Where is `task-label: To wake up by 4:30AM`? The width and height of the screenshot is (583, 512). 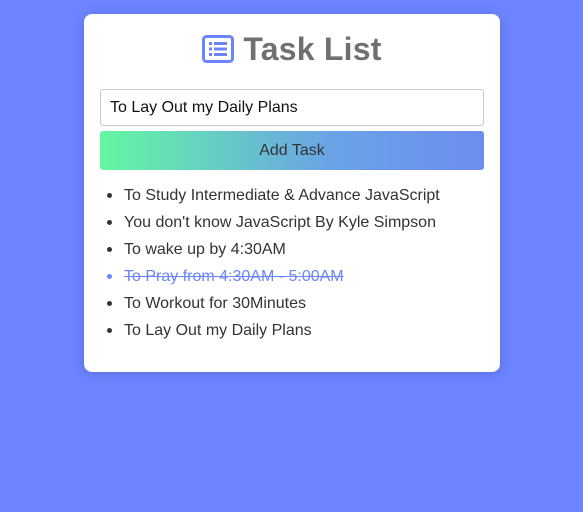
task-label: To wake up by 4:30AM is located at coordinates (205, 249).